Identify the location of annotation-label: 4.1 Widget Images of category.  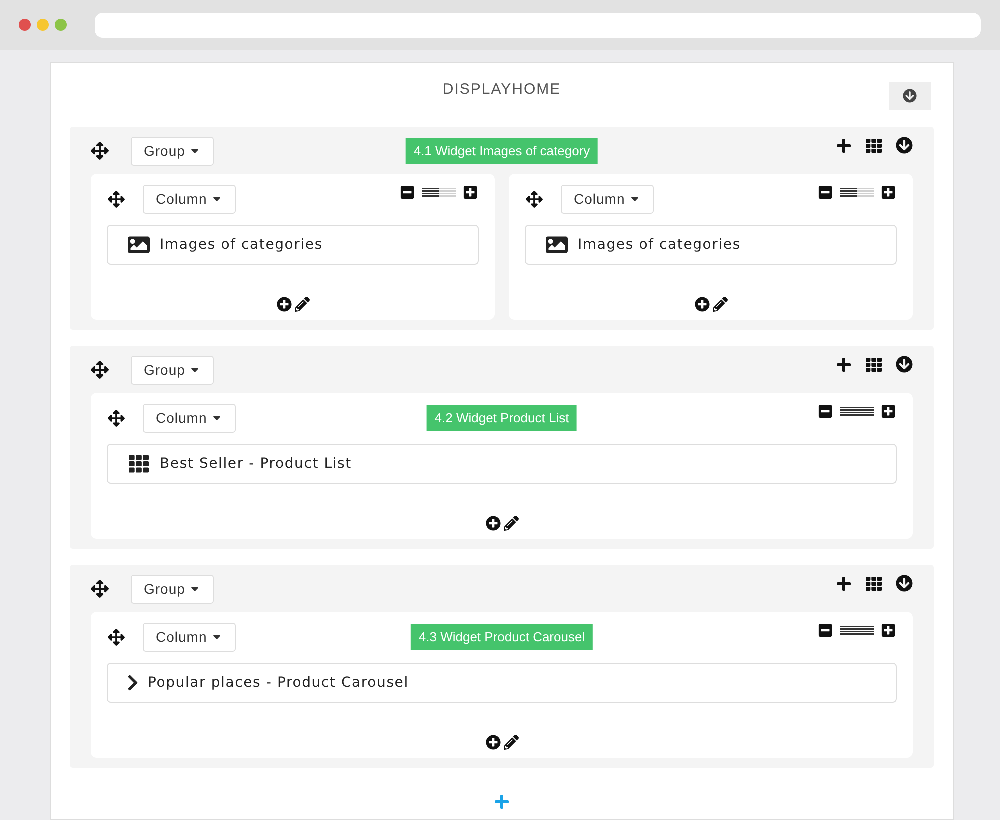
(502, 151).